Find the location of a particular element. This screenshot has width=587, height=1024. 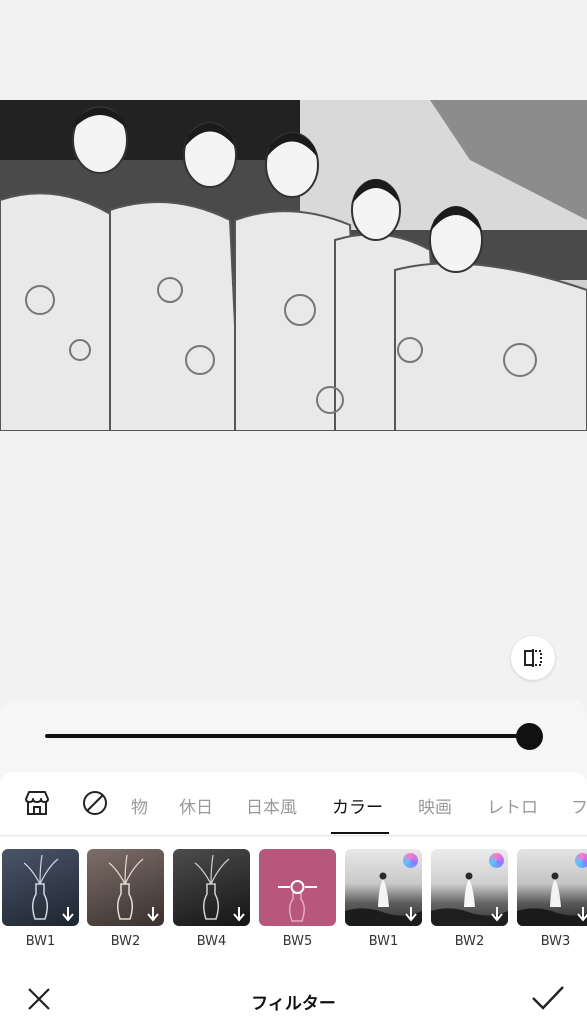

no-filter-icon is located at coordinates (95, 803).